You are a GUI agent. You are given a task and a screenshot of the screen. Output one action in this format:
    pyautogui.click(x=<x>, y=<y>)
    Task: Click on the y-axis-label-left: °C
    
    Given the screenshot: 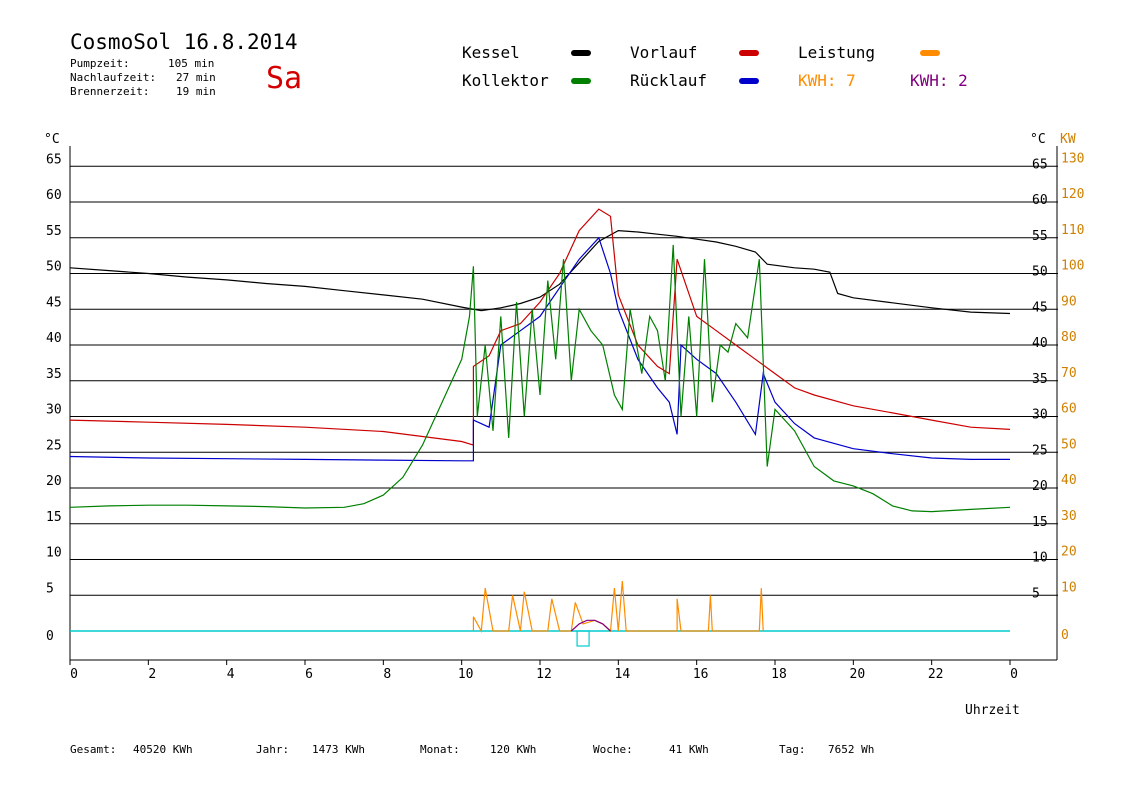 What is the action you would take?
    pyautogui.click(x=52, y=139)
    